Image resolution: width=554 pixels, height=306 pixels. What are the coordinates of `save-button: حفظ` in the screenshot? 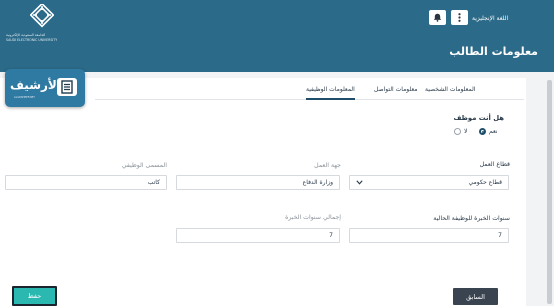 It's located at (34, 296).